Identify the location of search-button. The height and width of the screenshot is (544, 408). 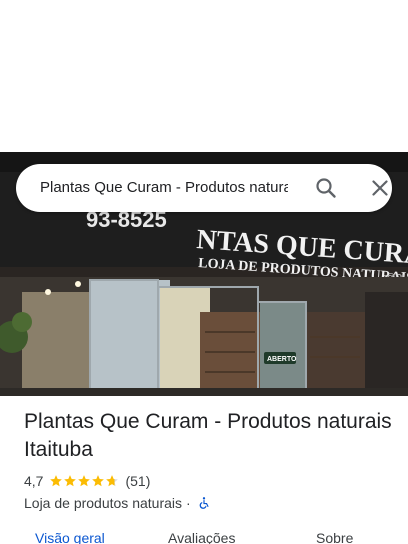
(326, 188).